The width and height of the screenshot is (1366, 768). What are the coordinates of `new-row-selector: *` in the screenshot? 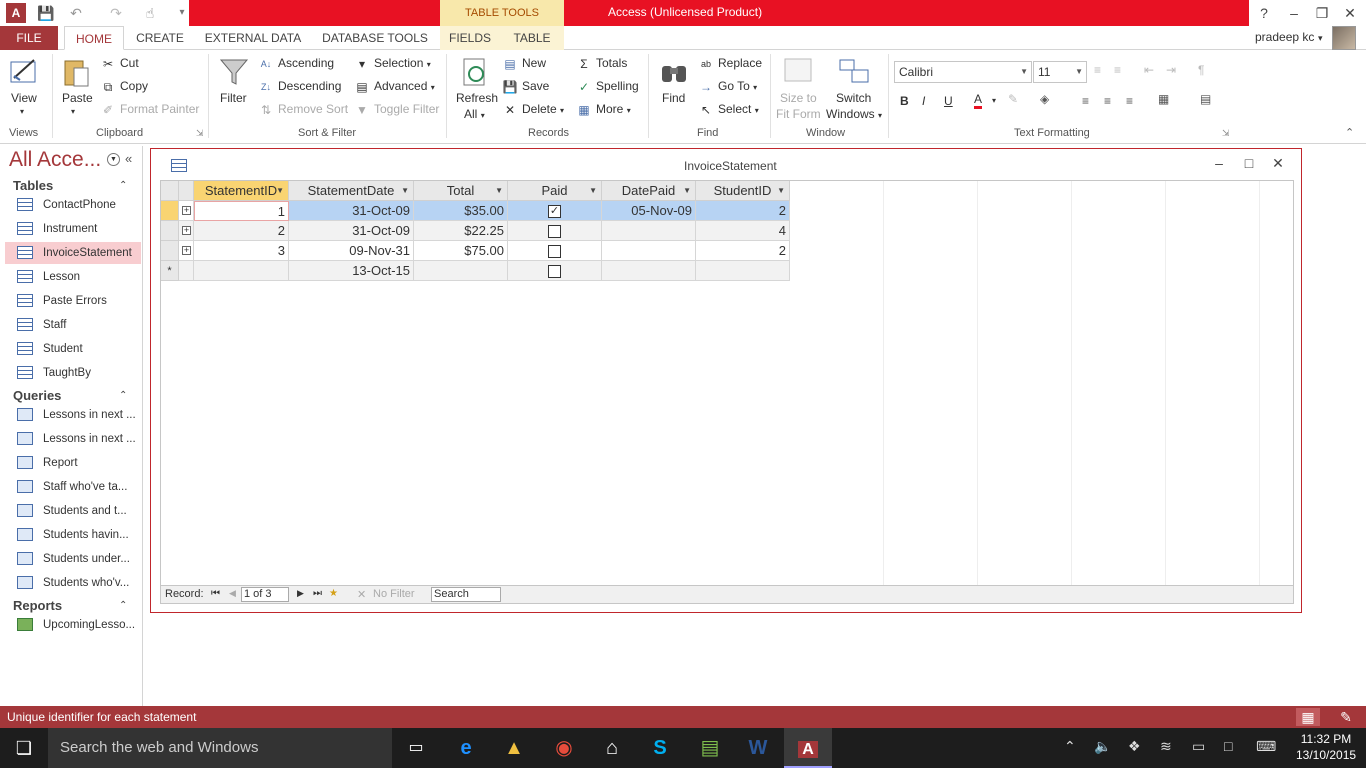 It's located at (170, 271).